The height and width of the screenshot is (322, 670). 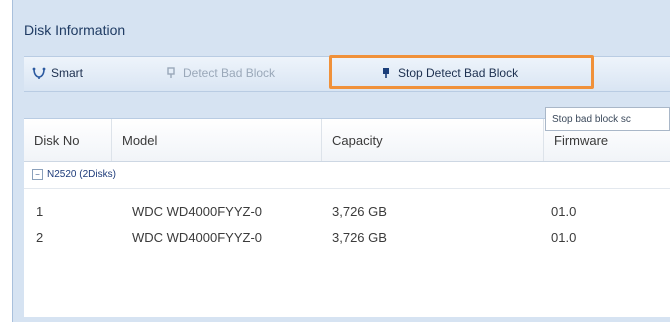 I want to click on smart-label: Smart, so click(x=67, y=73).